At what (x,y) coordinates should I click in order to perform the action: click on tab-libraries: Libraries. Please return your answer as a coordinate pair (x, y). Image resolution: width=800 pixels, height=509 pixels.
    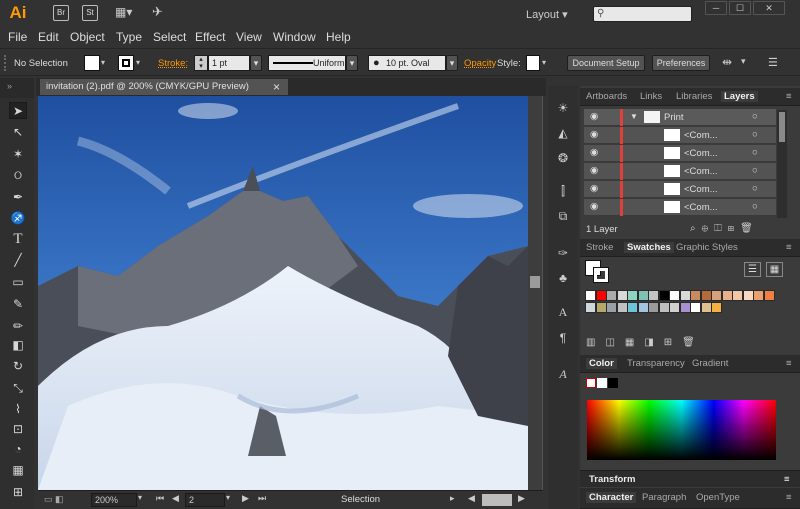
    Looking at the image, I should click on (694, 96).